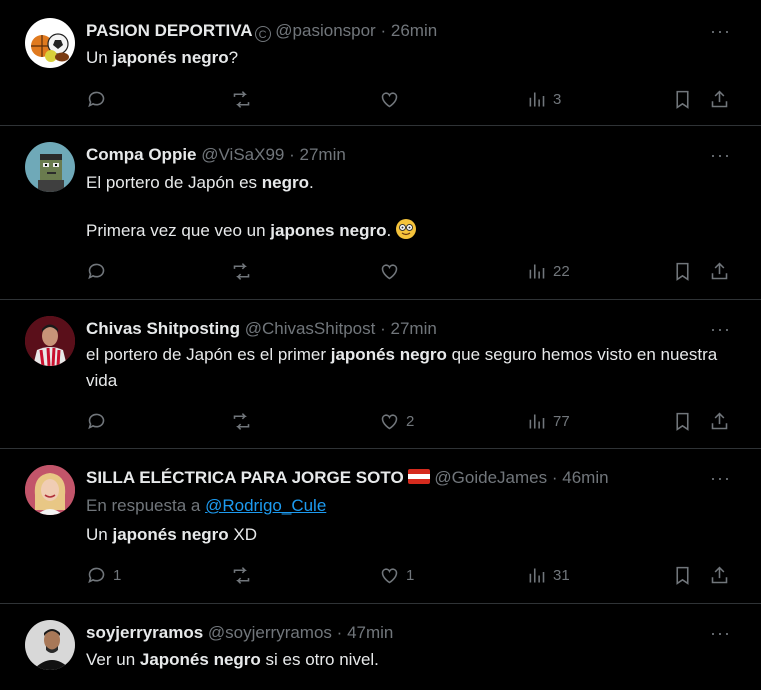 This screenshot has width=761, height=690. What do you see at coordinates (200, 659) in the screenshot?
I see `highlight-term: Japonés negro` at bounding box center [200, 659].